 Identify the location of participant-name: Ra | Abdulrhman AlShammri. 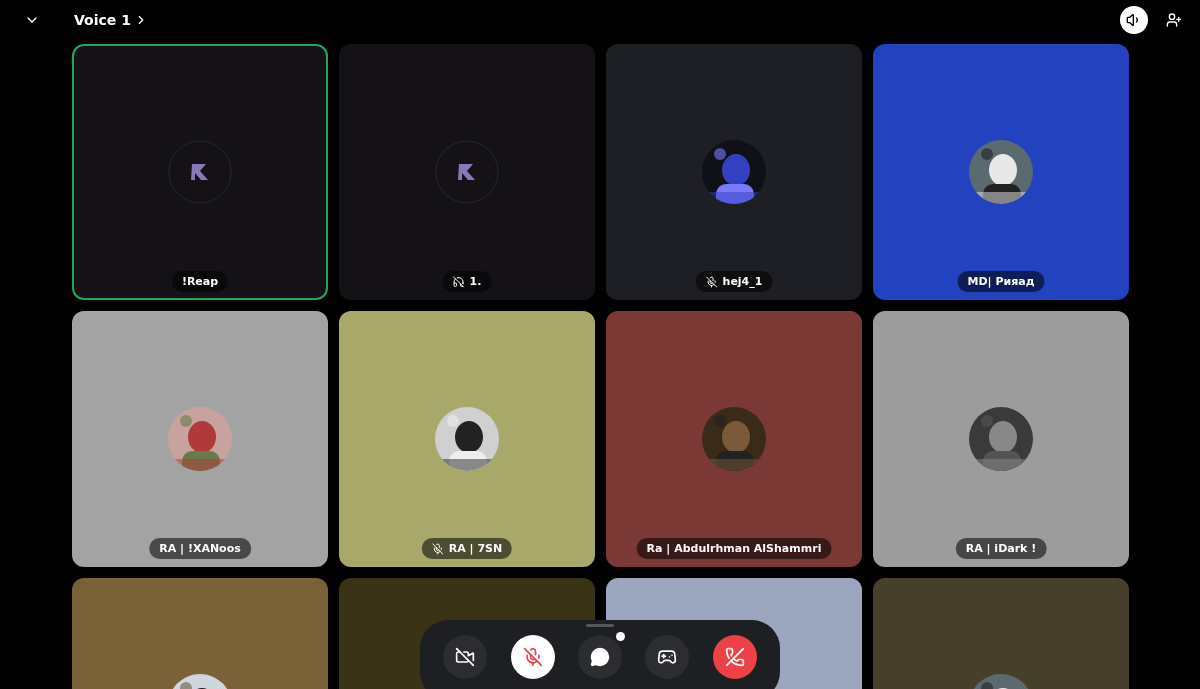
(734, 548).